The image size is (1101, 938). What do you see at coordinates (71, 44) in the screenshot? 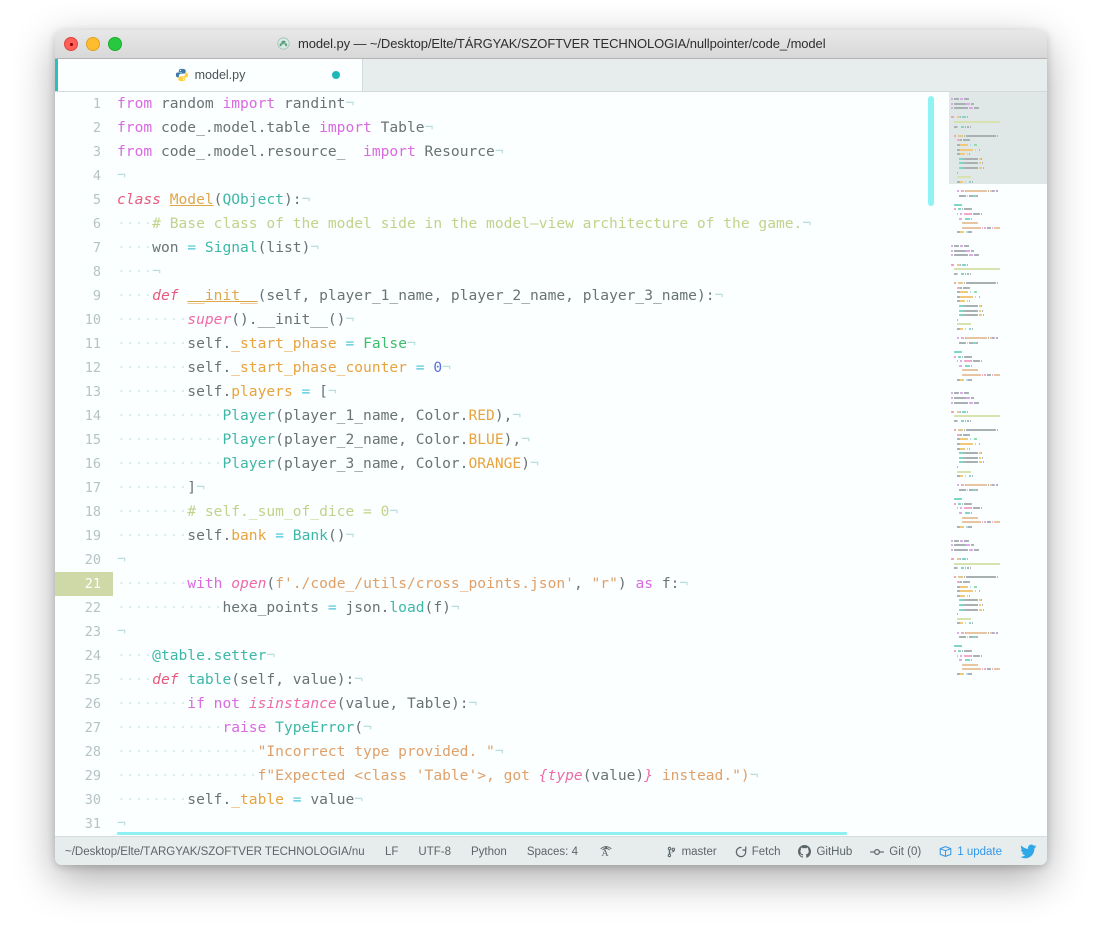
I see `close-button` at bounding box center [71, 44].